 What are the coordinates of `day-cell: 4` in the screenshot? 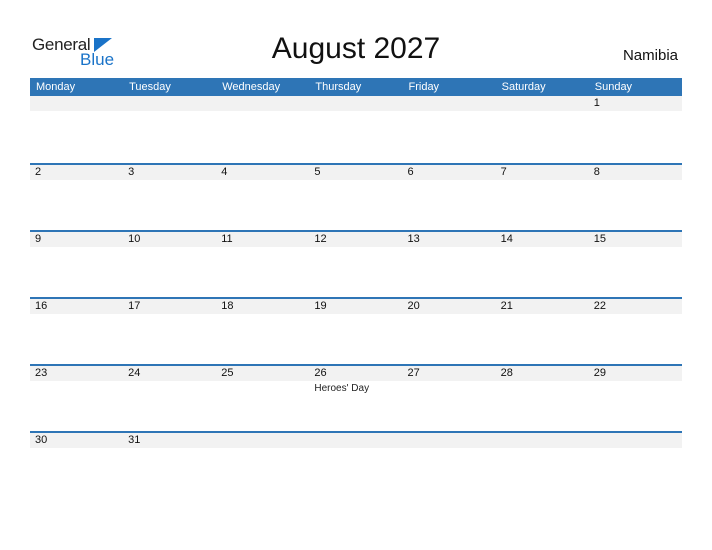 It's located at (262, 172).